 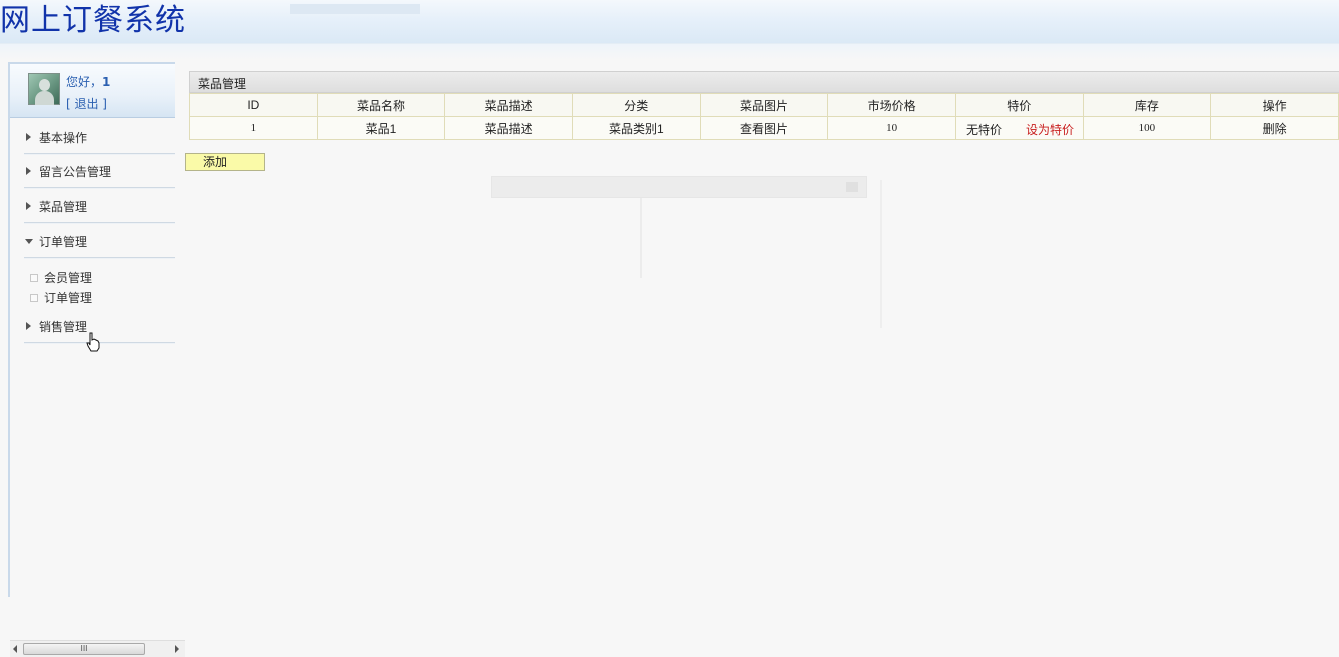 I want to click on add-button: 添加, so click(x=225, y=162).